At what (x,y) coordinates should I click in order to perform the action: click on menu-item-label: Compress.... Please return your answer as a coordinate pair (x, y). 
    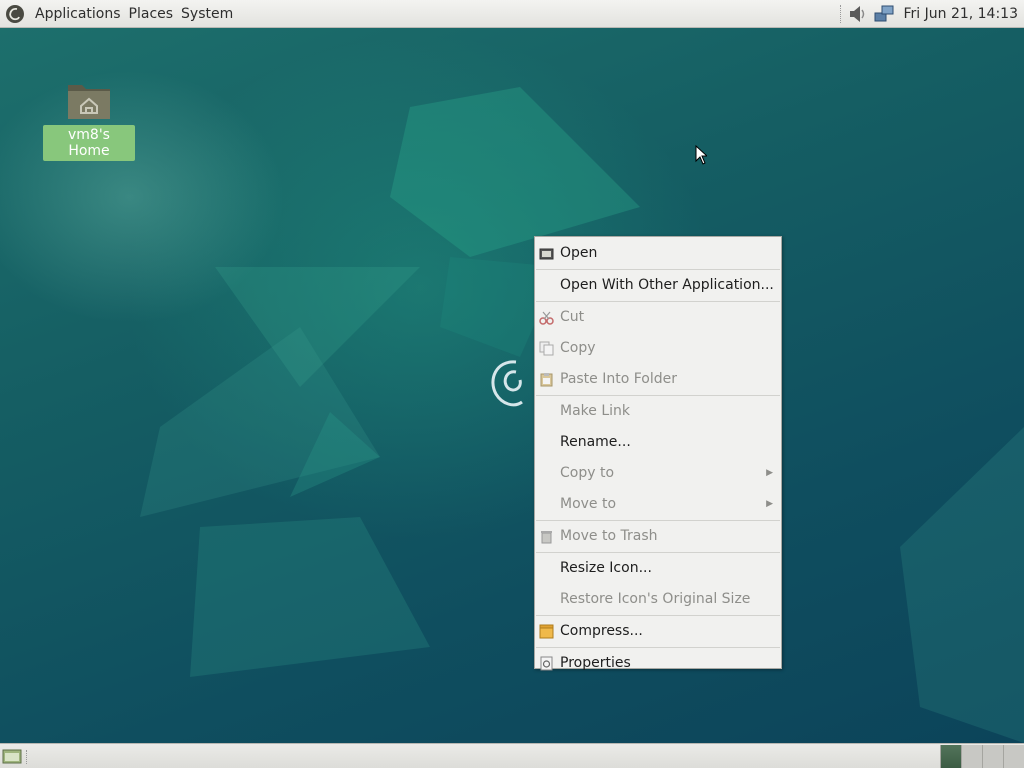
    Looking at the image, I should click on (601, 631).